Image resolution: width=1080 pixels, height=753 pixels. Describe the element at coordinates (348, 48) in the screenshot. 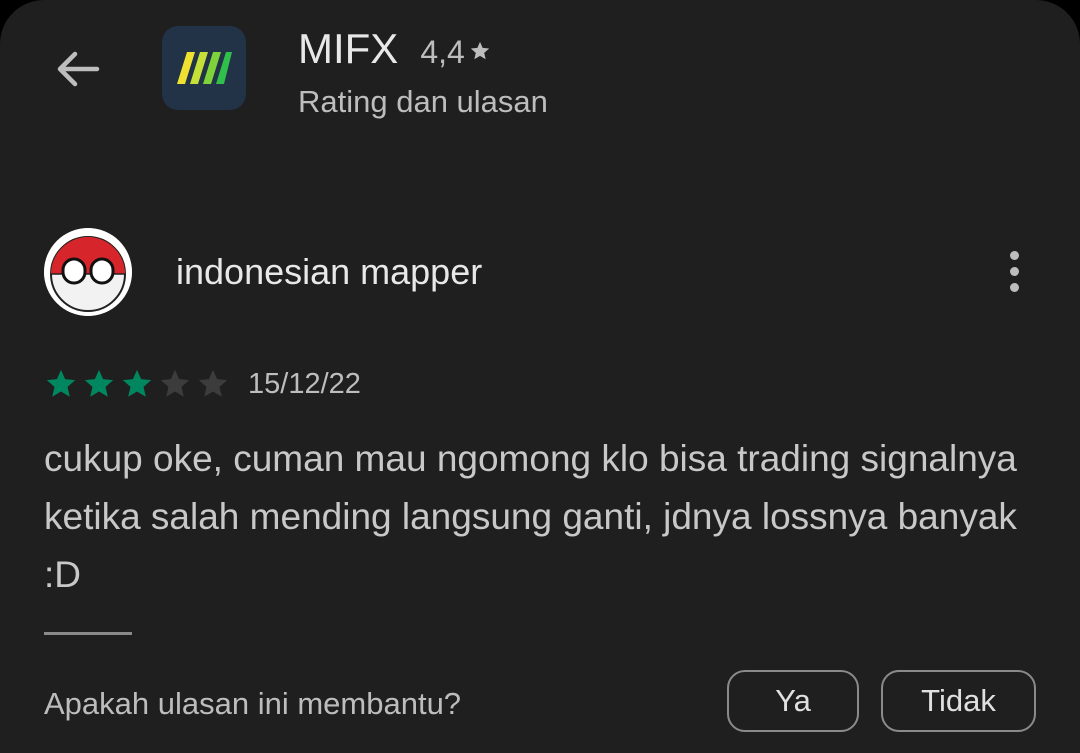

I see `app-name: MIFX` at that location.